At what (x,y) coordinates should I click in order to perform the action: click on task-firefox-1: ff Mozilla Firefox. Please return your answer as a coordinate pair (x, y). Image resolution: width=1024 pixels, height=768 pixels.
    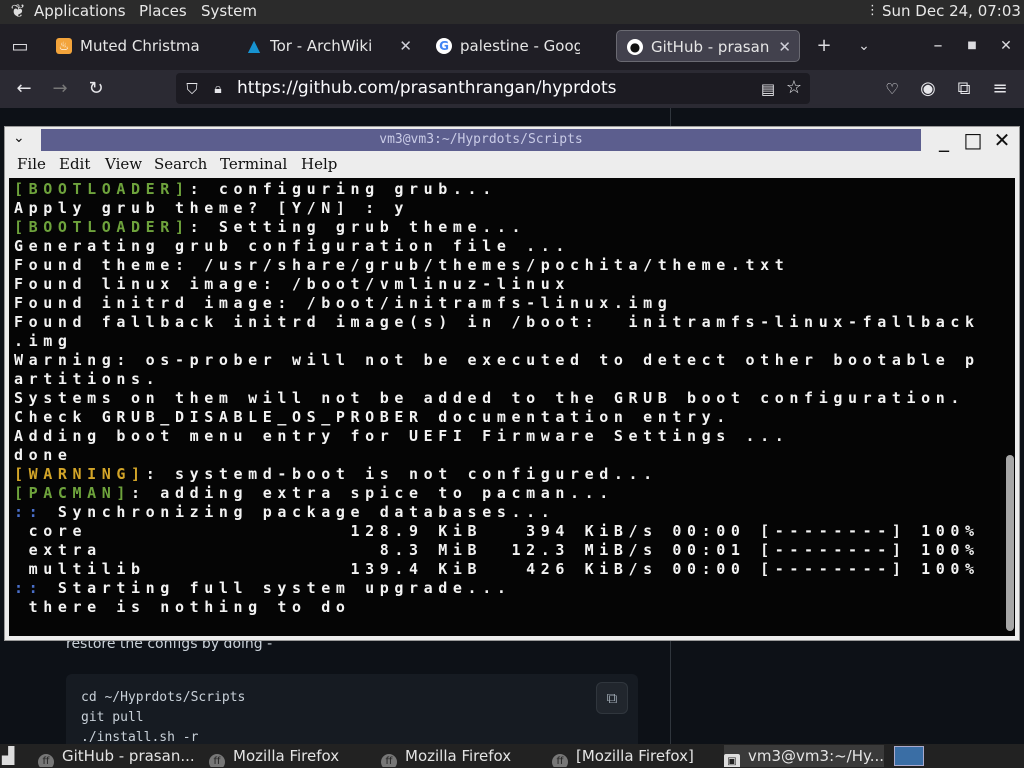
    Looking at the image, I should click on (289, 756).